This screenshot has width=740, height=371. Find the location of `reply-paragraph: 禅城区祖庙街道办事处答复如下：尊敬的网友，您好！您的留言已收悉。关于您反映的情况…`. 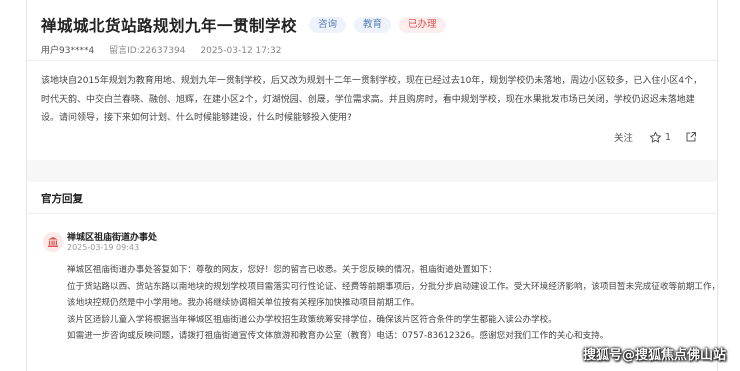

reply-paragraph: 禅城区祖庙街道办事处答复如下：尊敬的网友，您好！您的留言已收悉。关于您反映的情况… is located at coordinates (282, 270).